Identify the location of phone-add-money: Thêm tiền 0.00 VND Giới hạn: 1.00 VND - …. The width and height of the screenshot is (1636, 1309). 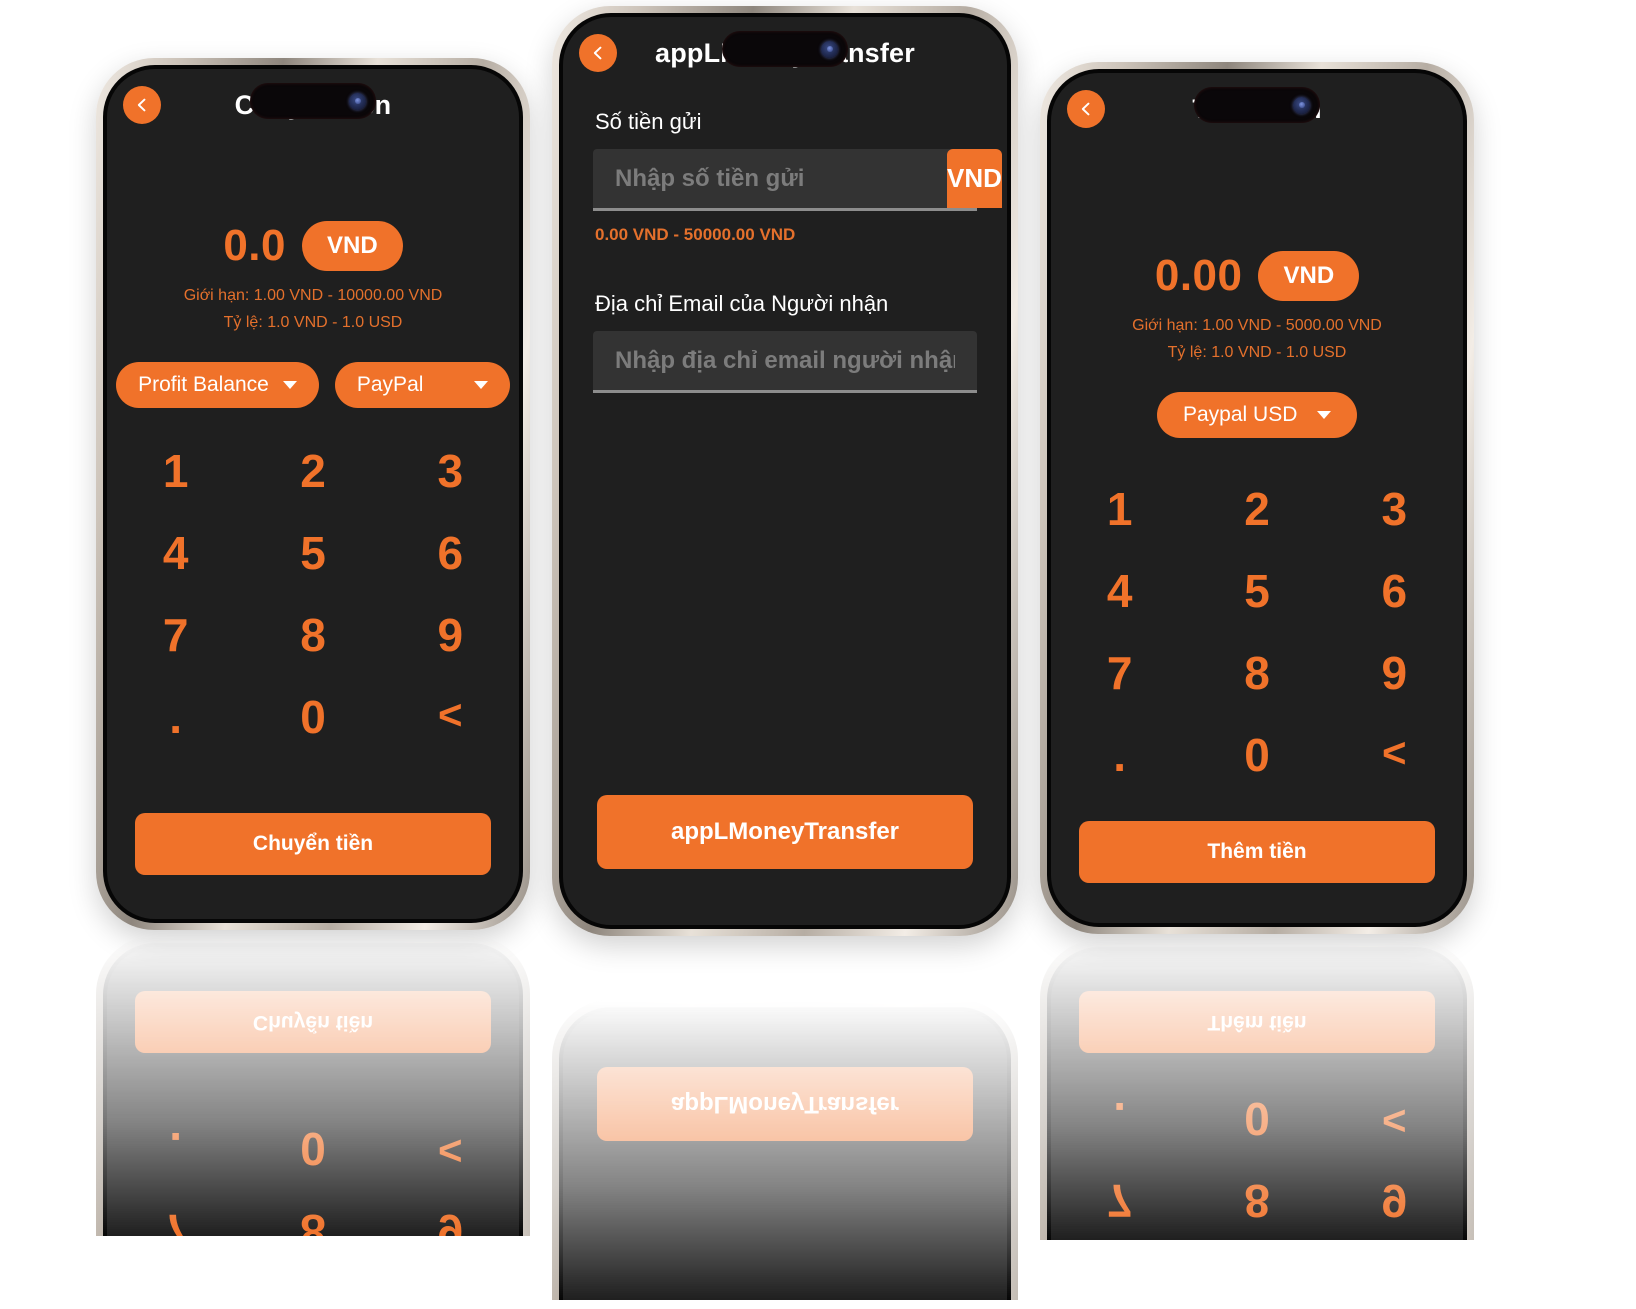
(1257, 1124).